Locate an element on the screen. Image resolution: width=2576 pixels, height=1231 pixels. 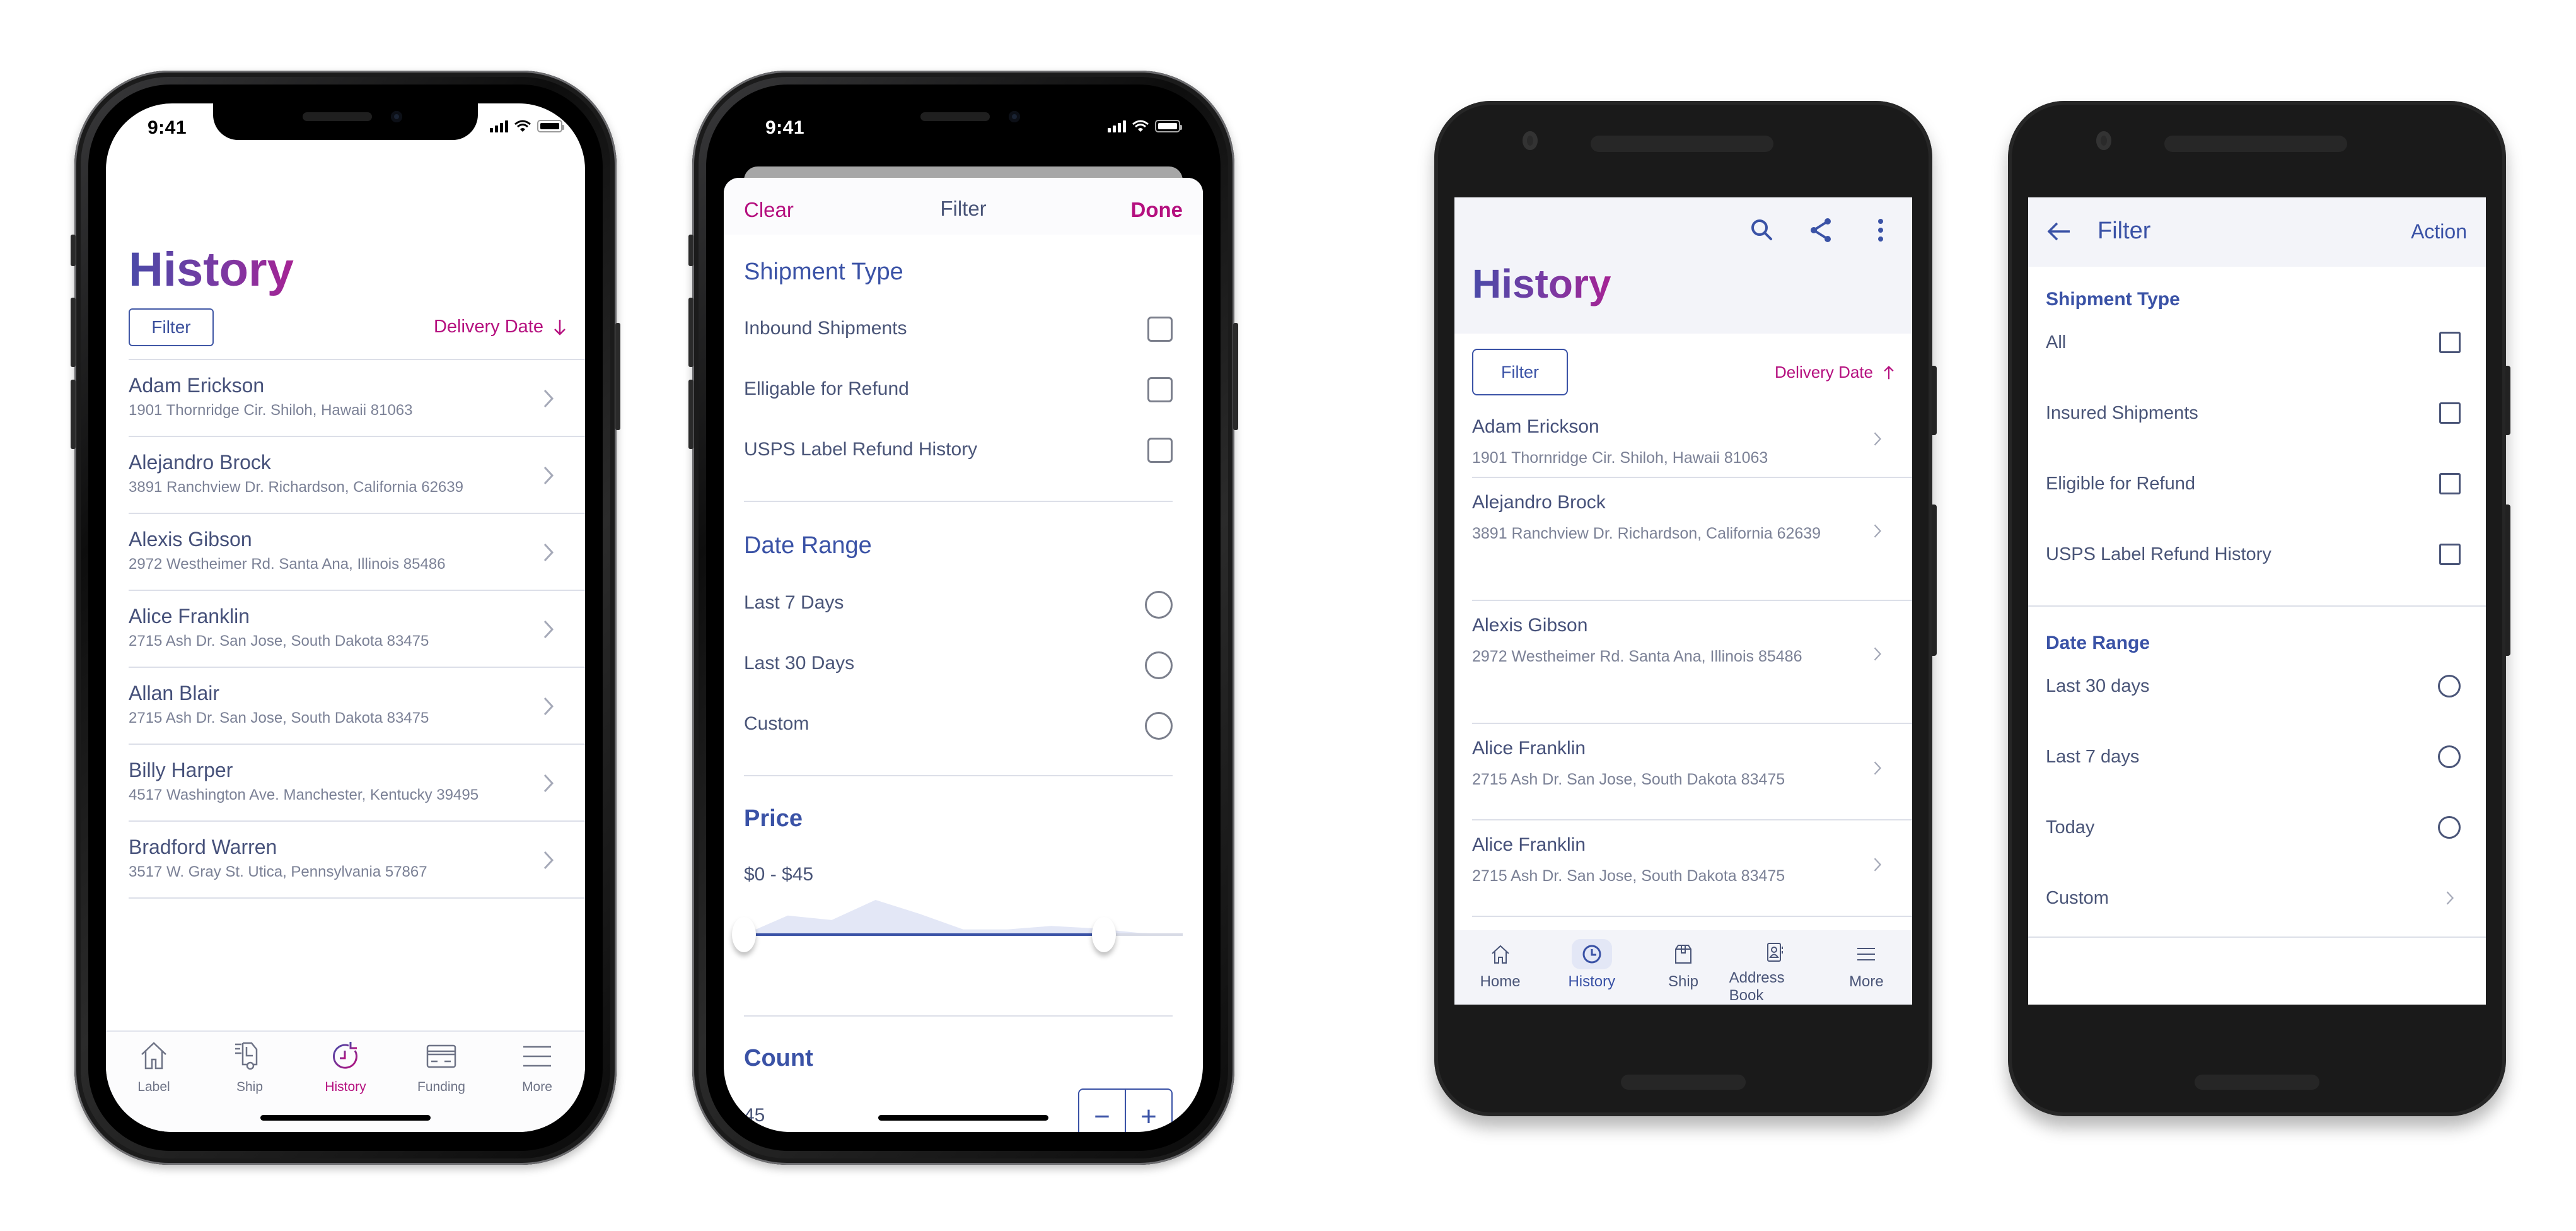
nav-ship: Ship is located at coordinates (1683, 967).